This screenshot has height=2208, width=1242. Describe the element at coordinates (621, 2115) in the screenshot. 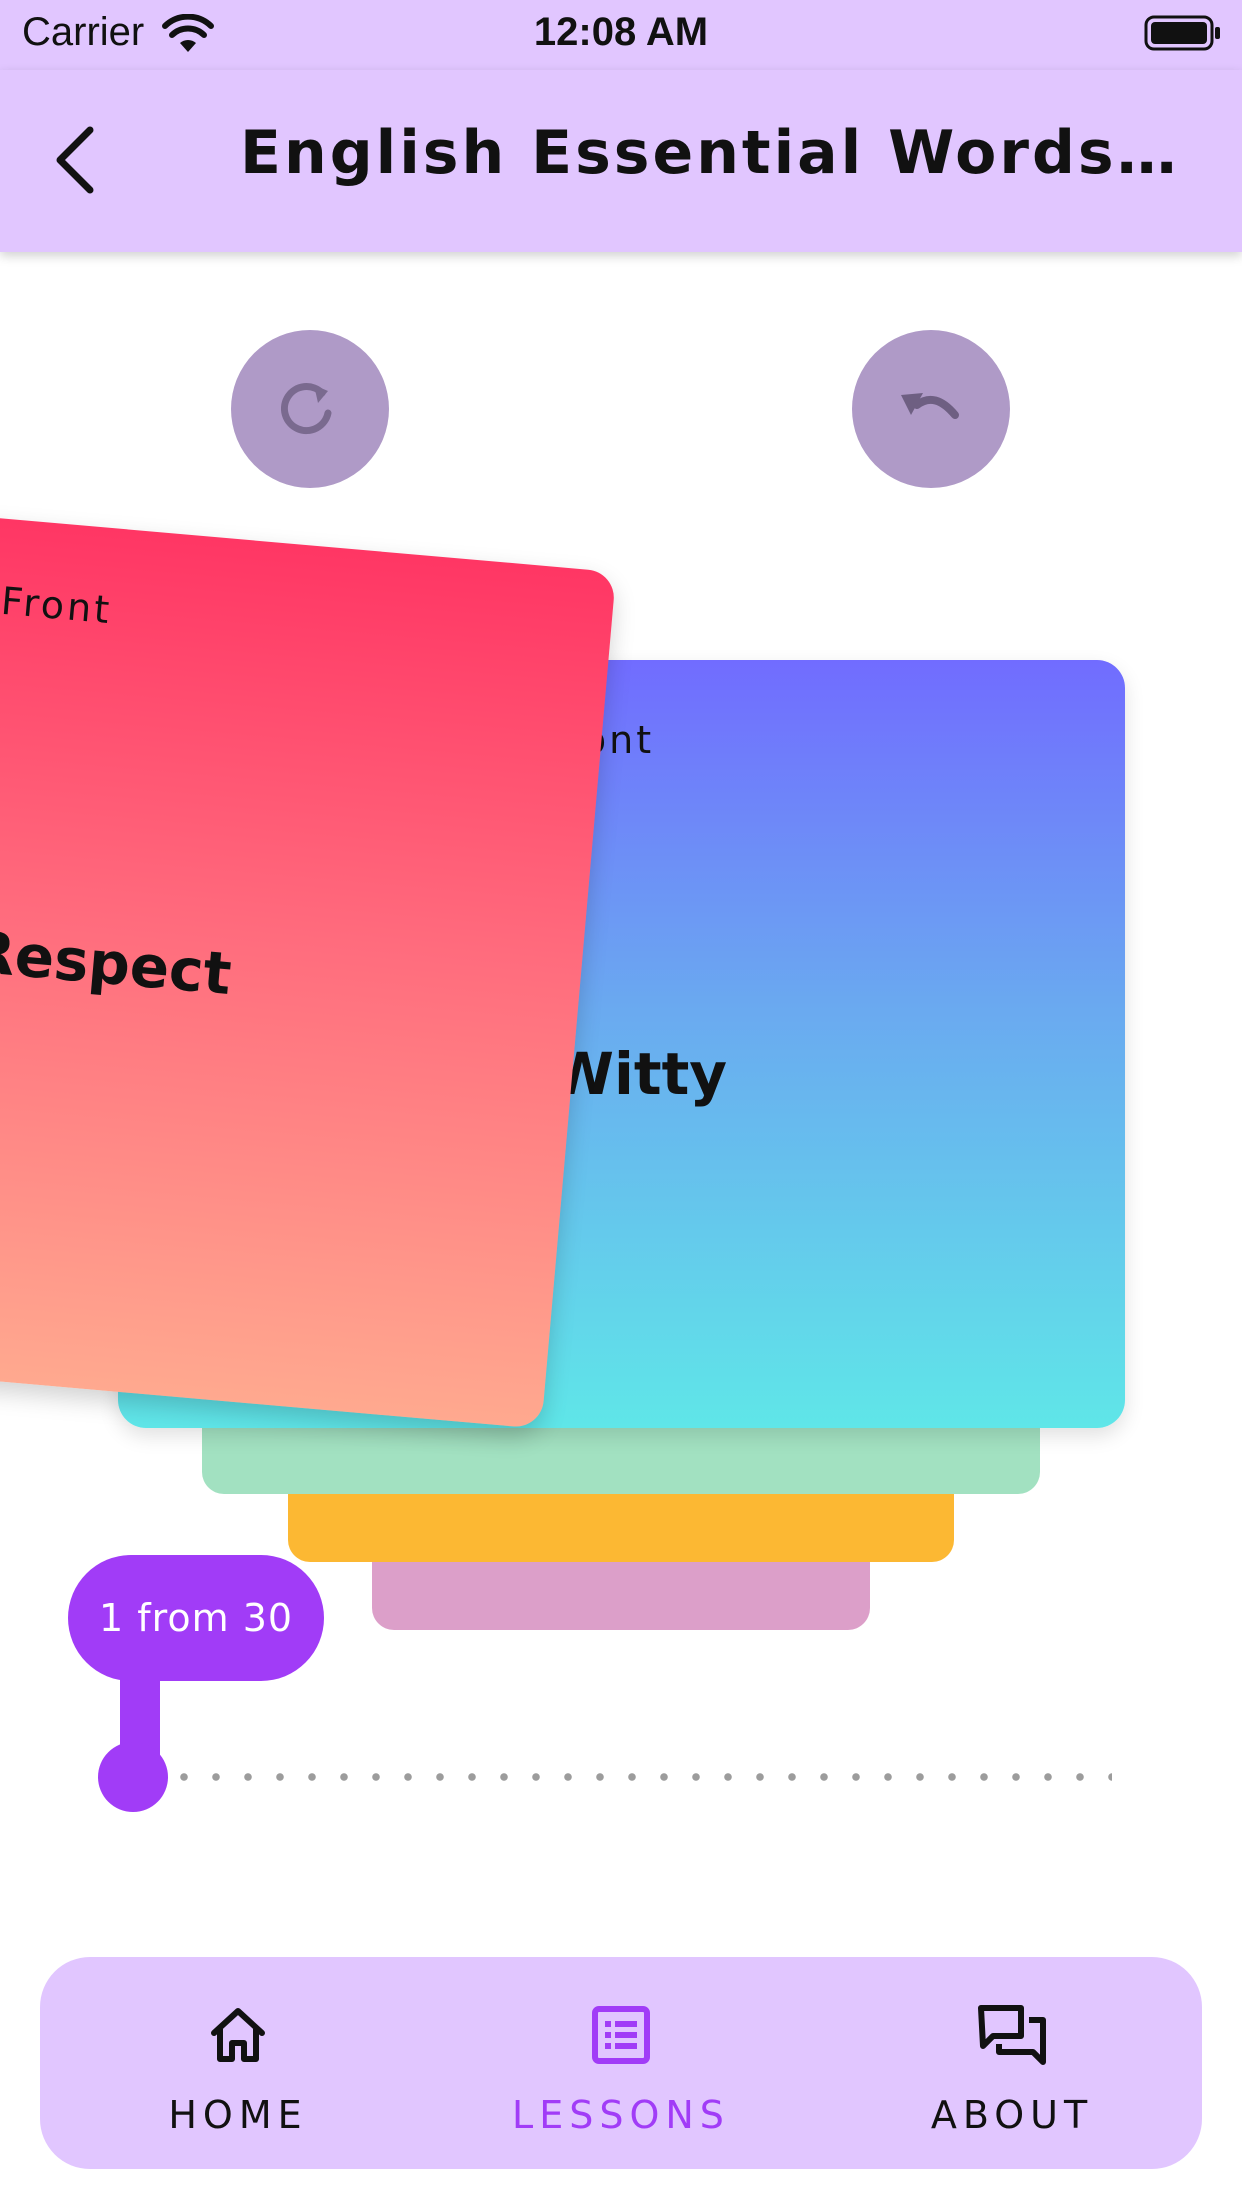

I see `nav-lessons-label: LESSONS` at that location.